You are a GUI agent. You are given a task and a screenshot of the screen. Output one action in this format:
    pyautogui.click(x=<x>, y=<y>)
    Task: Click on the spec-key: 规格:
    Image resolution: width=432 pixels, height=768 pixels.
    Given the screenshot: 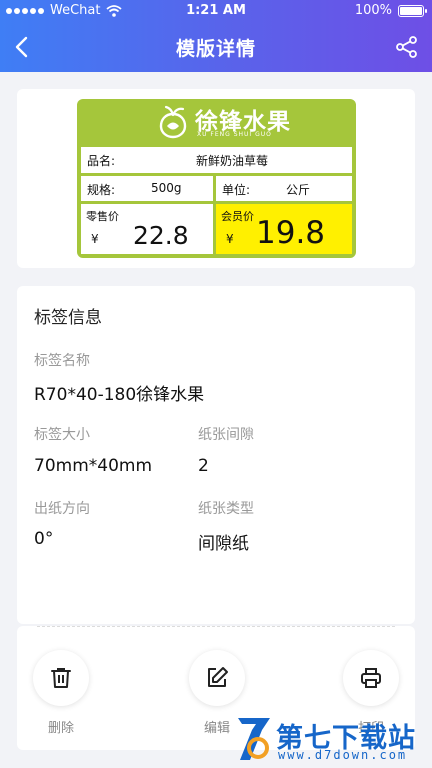 What is the action you would take?
    pyautogui.click(x=101, y=190)
    